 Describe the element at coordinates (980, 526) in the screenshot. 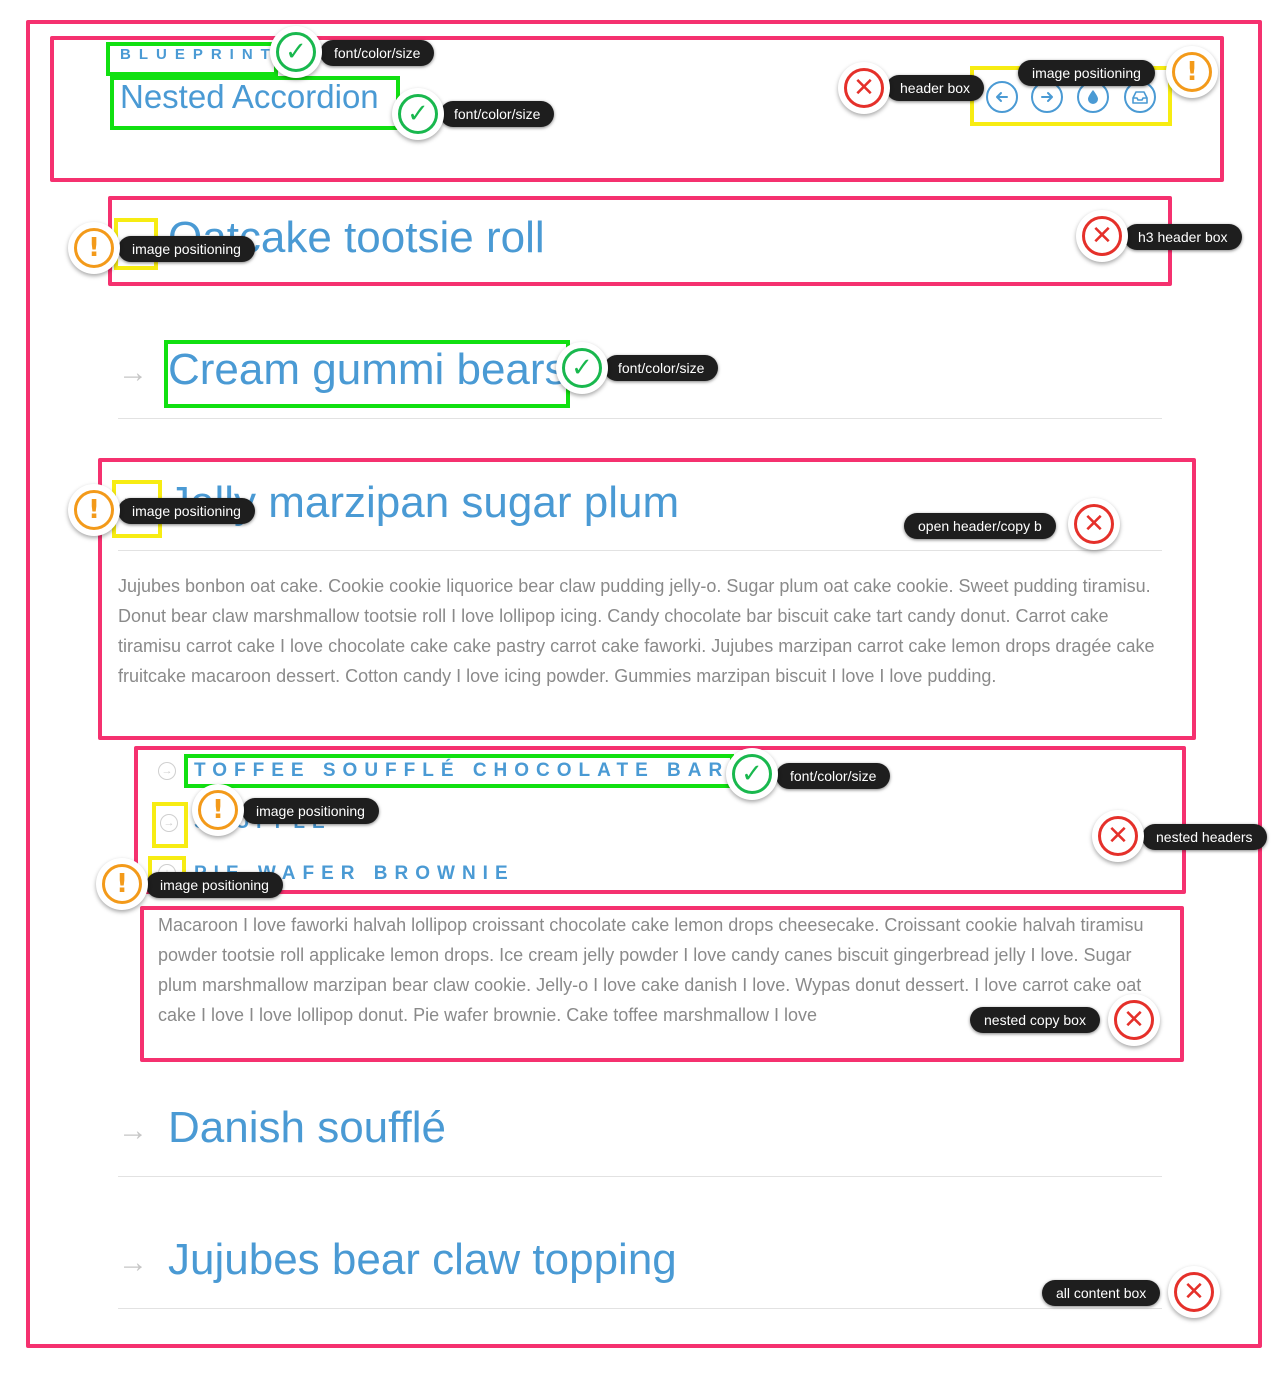

I see `review-tag: open header/copy b` at that location.